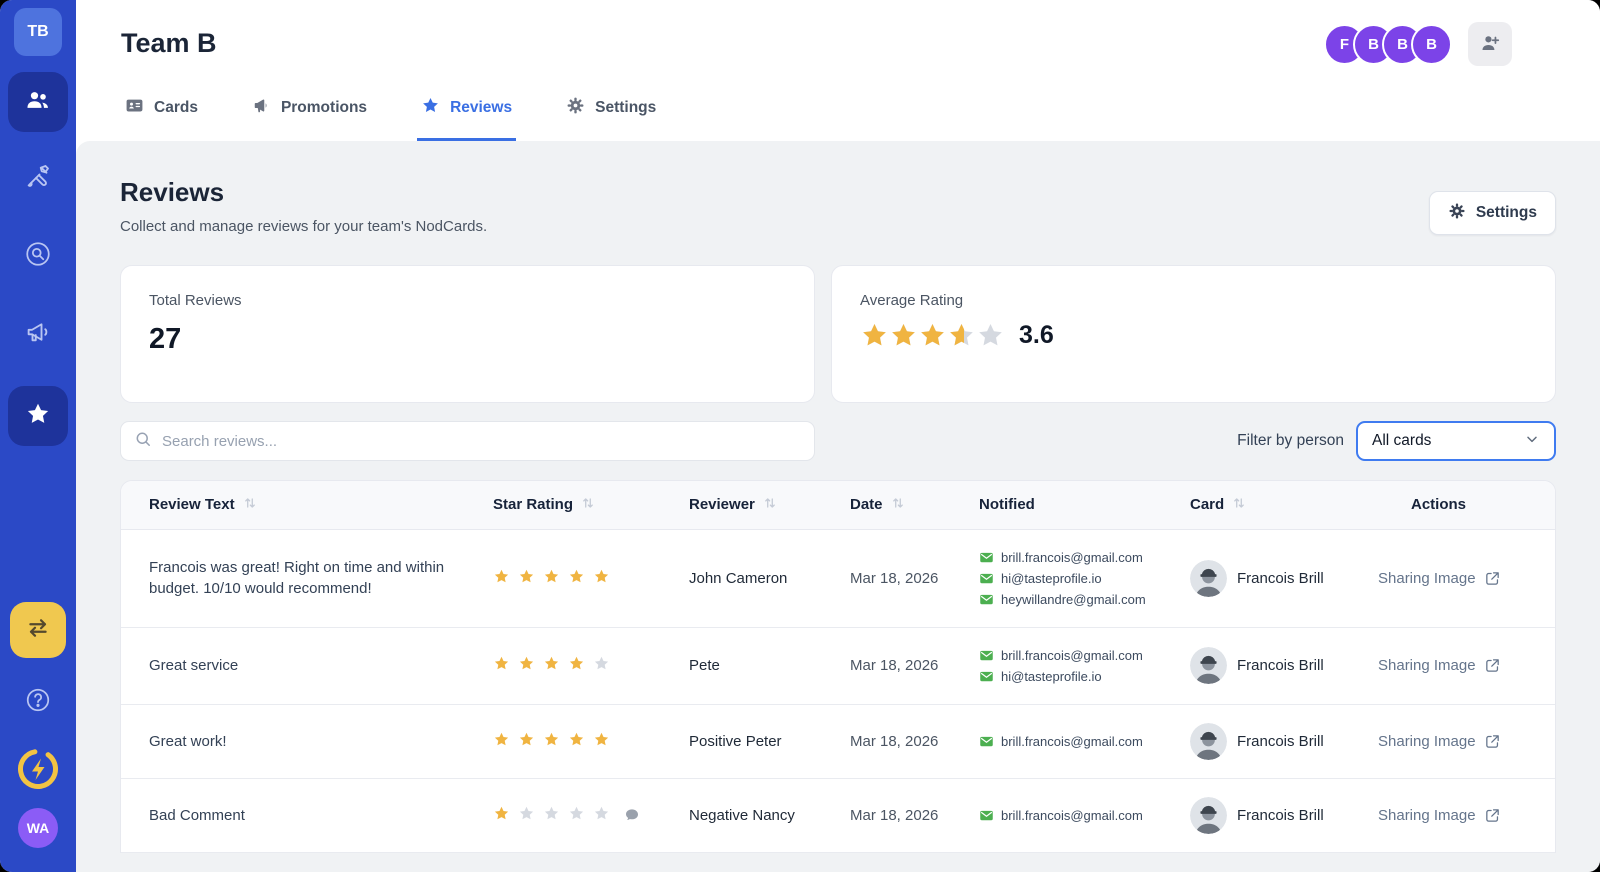 The height and width of the screenshot is (872, 1600). I want to click on sidebar-item-help, so click(38, 702).